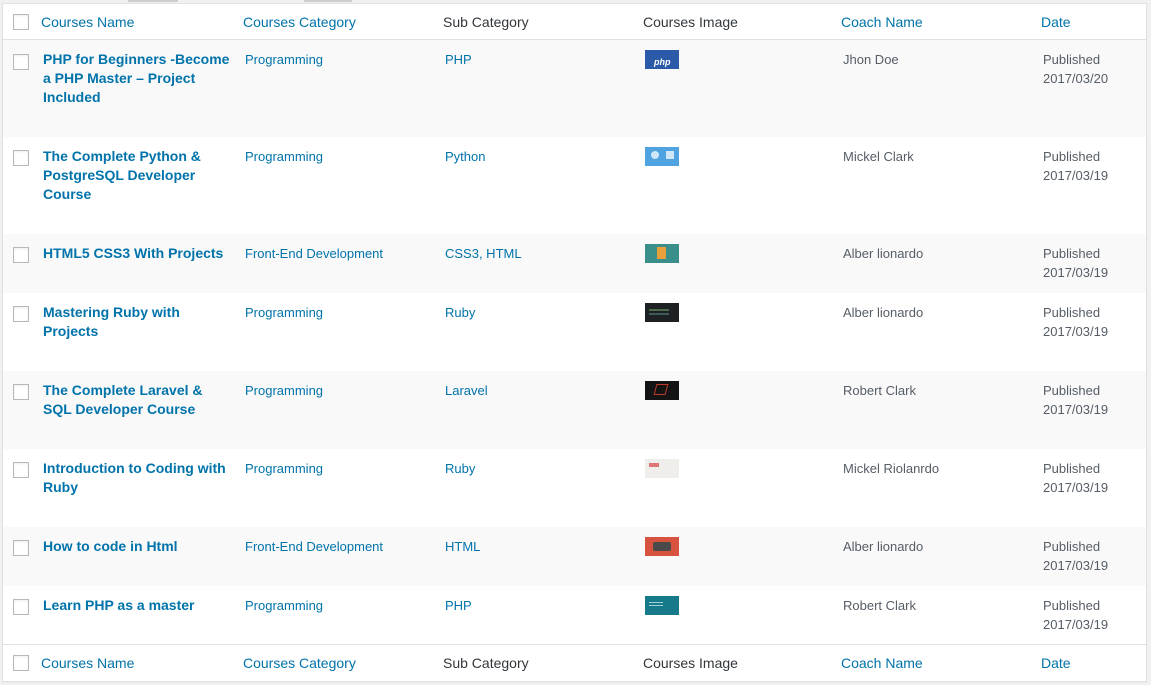 Image resolution: width=1151 pixels, height=685 pixels. What do you see at coordinates (153, 1) in the screenshot?
I see `tab-edge` at bounding box center [153, 1].